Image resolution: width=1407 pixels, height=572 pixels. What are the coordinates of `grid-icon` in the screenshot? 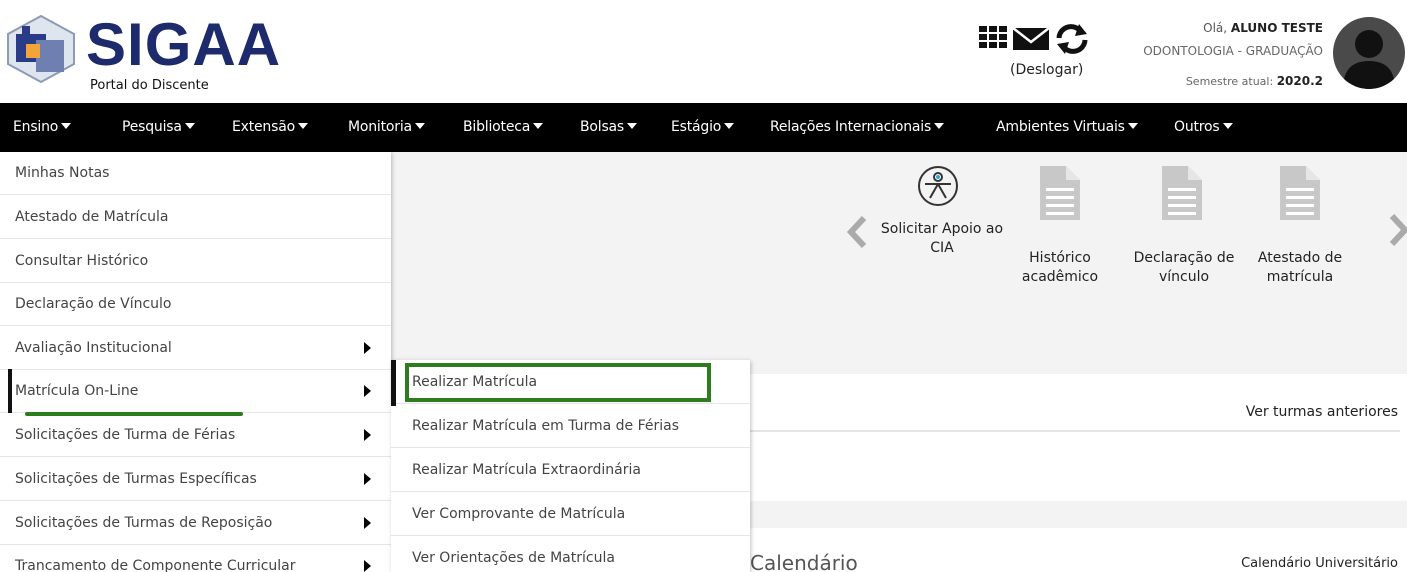 It's located at (993, 37).